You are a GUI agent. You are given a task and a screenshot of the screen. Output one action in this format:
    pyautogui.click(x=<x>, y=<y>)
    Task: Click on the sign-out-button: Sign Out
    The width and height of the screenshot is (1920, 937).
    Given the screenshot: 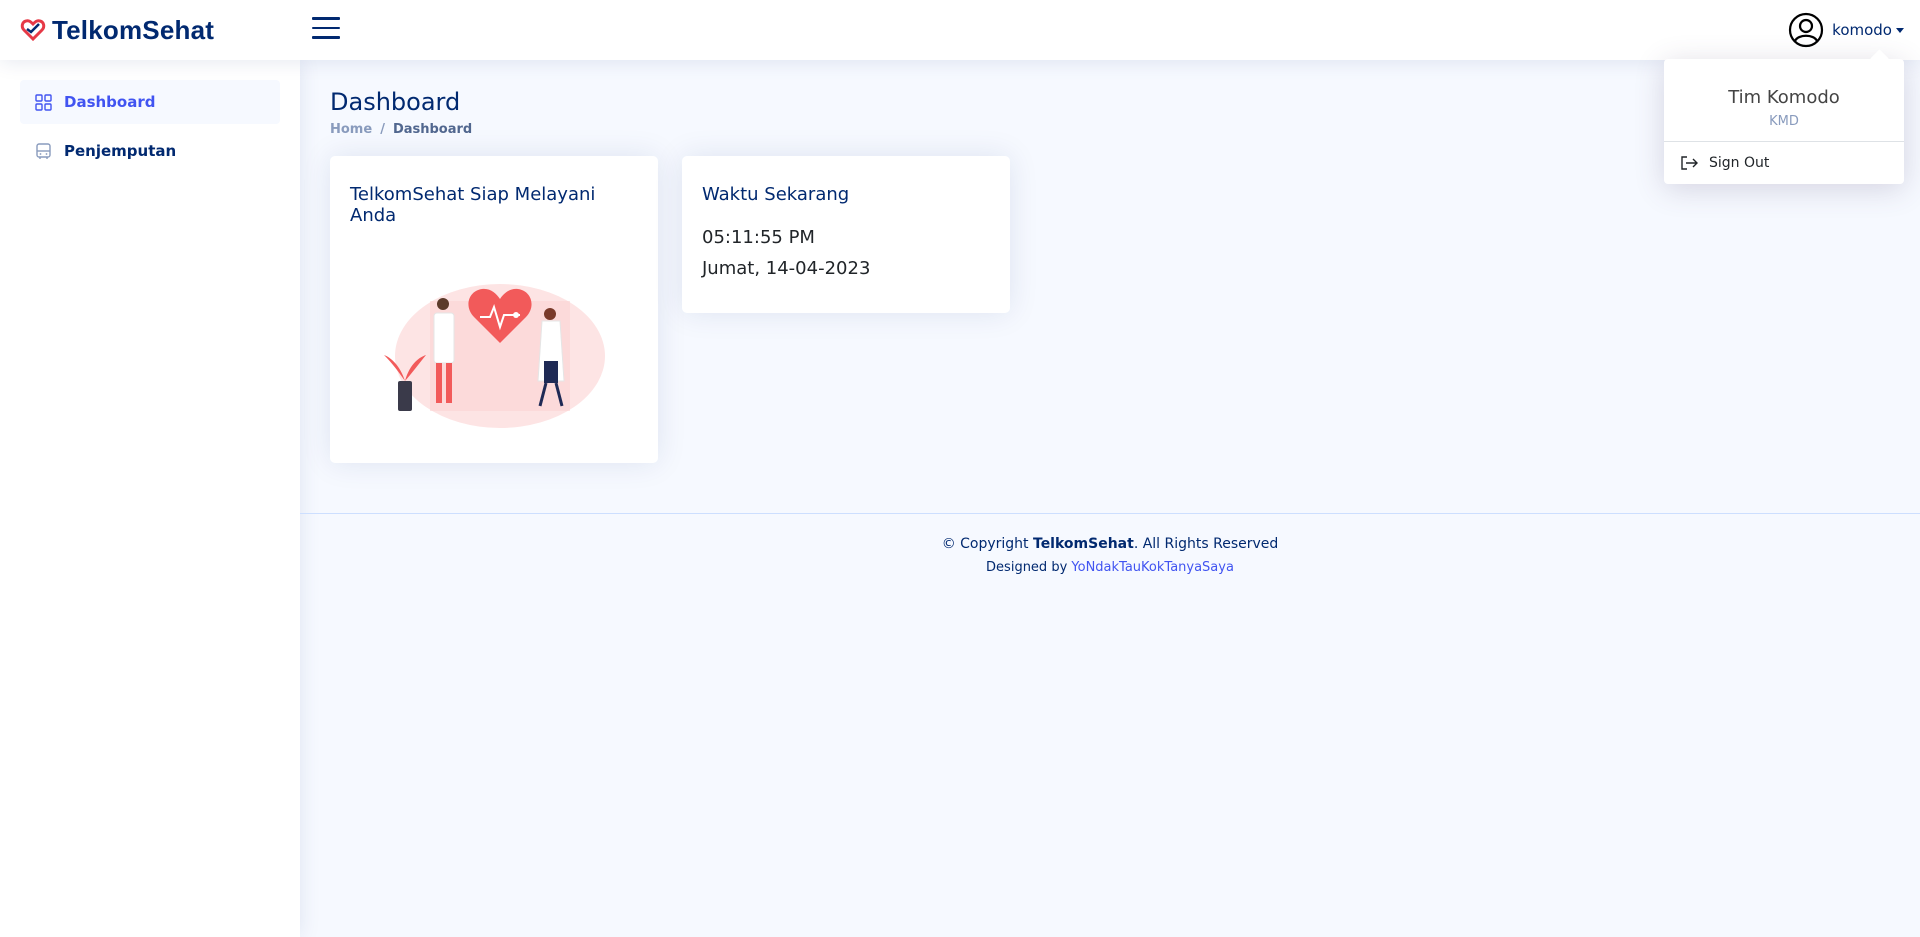 What is the action you would take?
    pyautogui.click(x=1784, y=163)
    